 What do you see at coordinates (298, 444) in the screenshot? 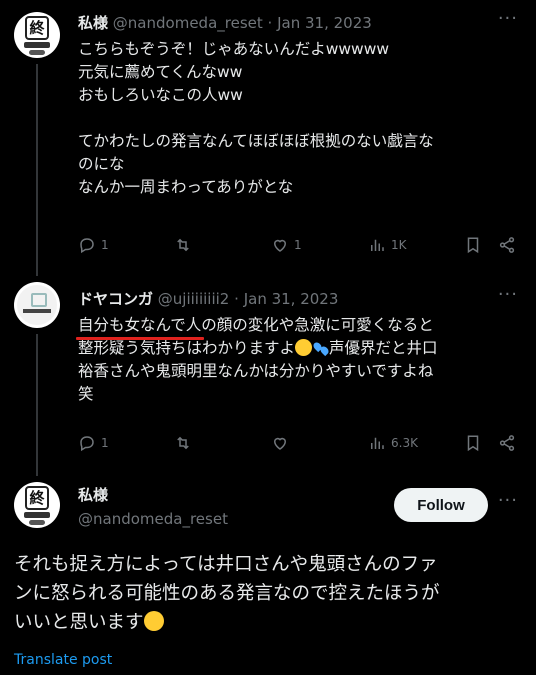
I see `action-bar: 1 6.3K` at bounding box center [298, 444].